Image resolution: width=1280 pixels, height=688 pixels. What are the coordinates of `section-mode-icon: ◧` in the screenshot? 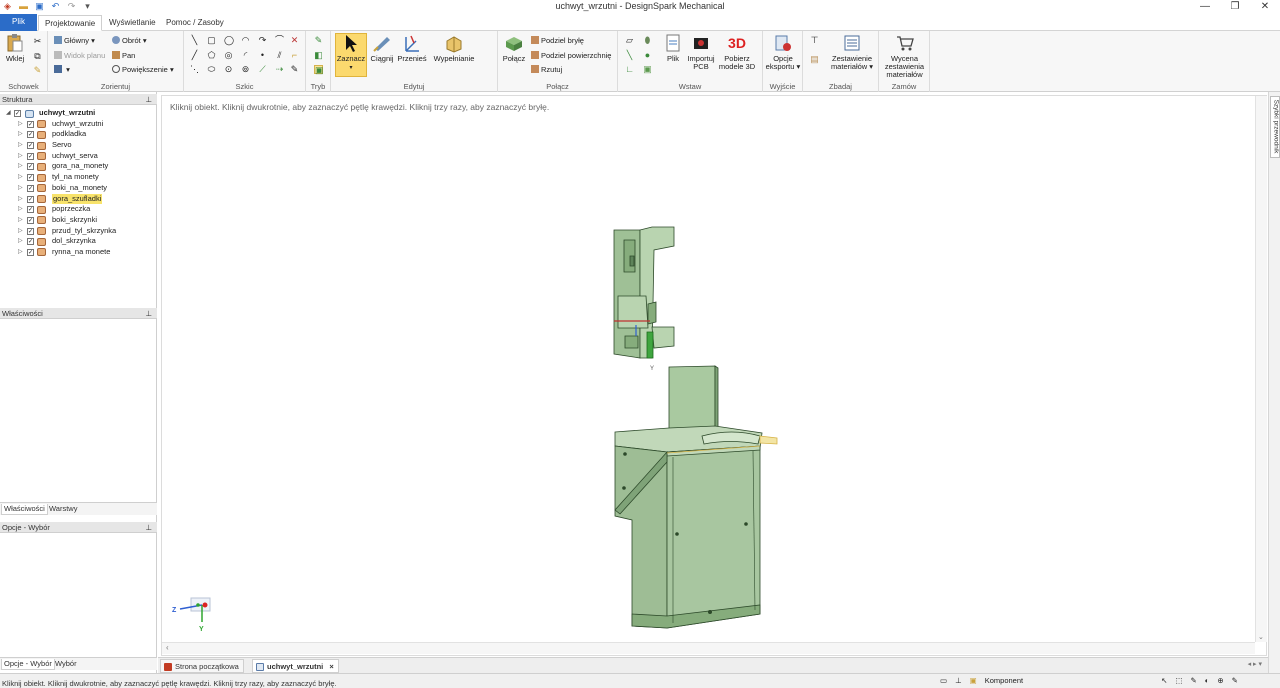 It's located at (318, 55).